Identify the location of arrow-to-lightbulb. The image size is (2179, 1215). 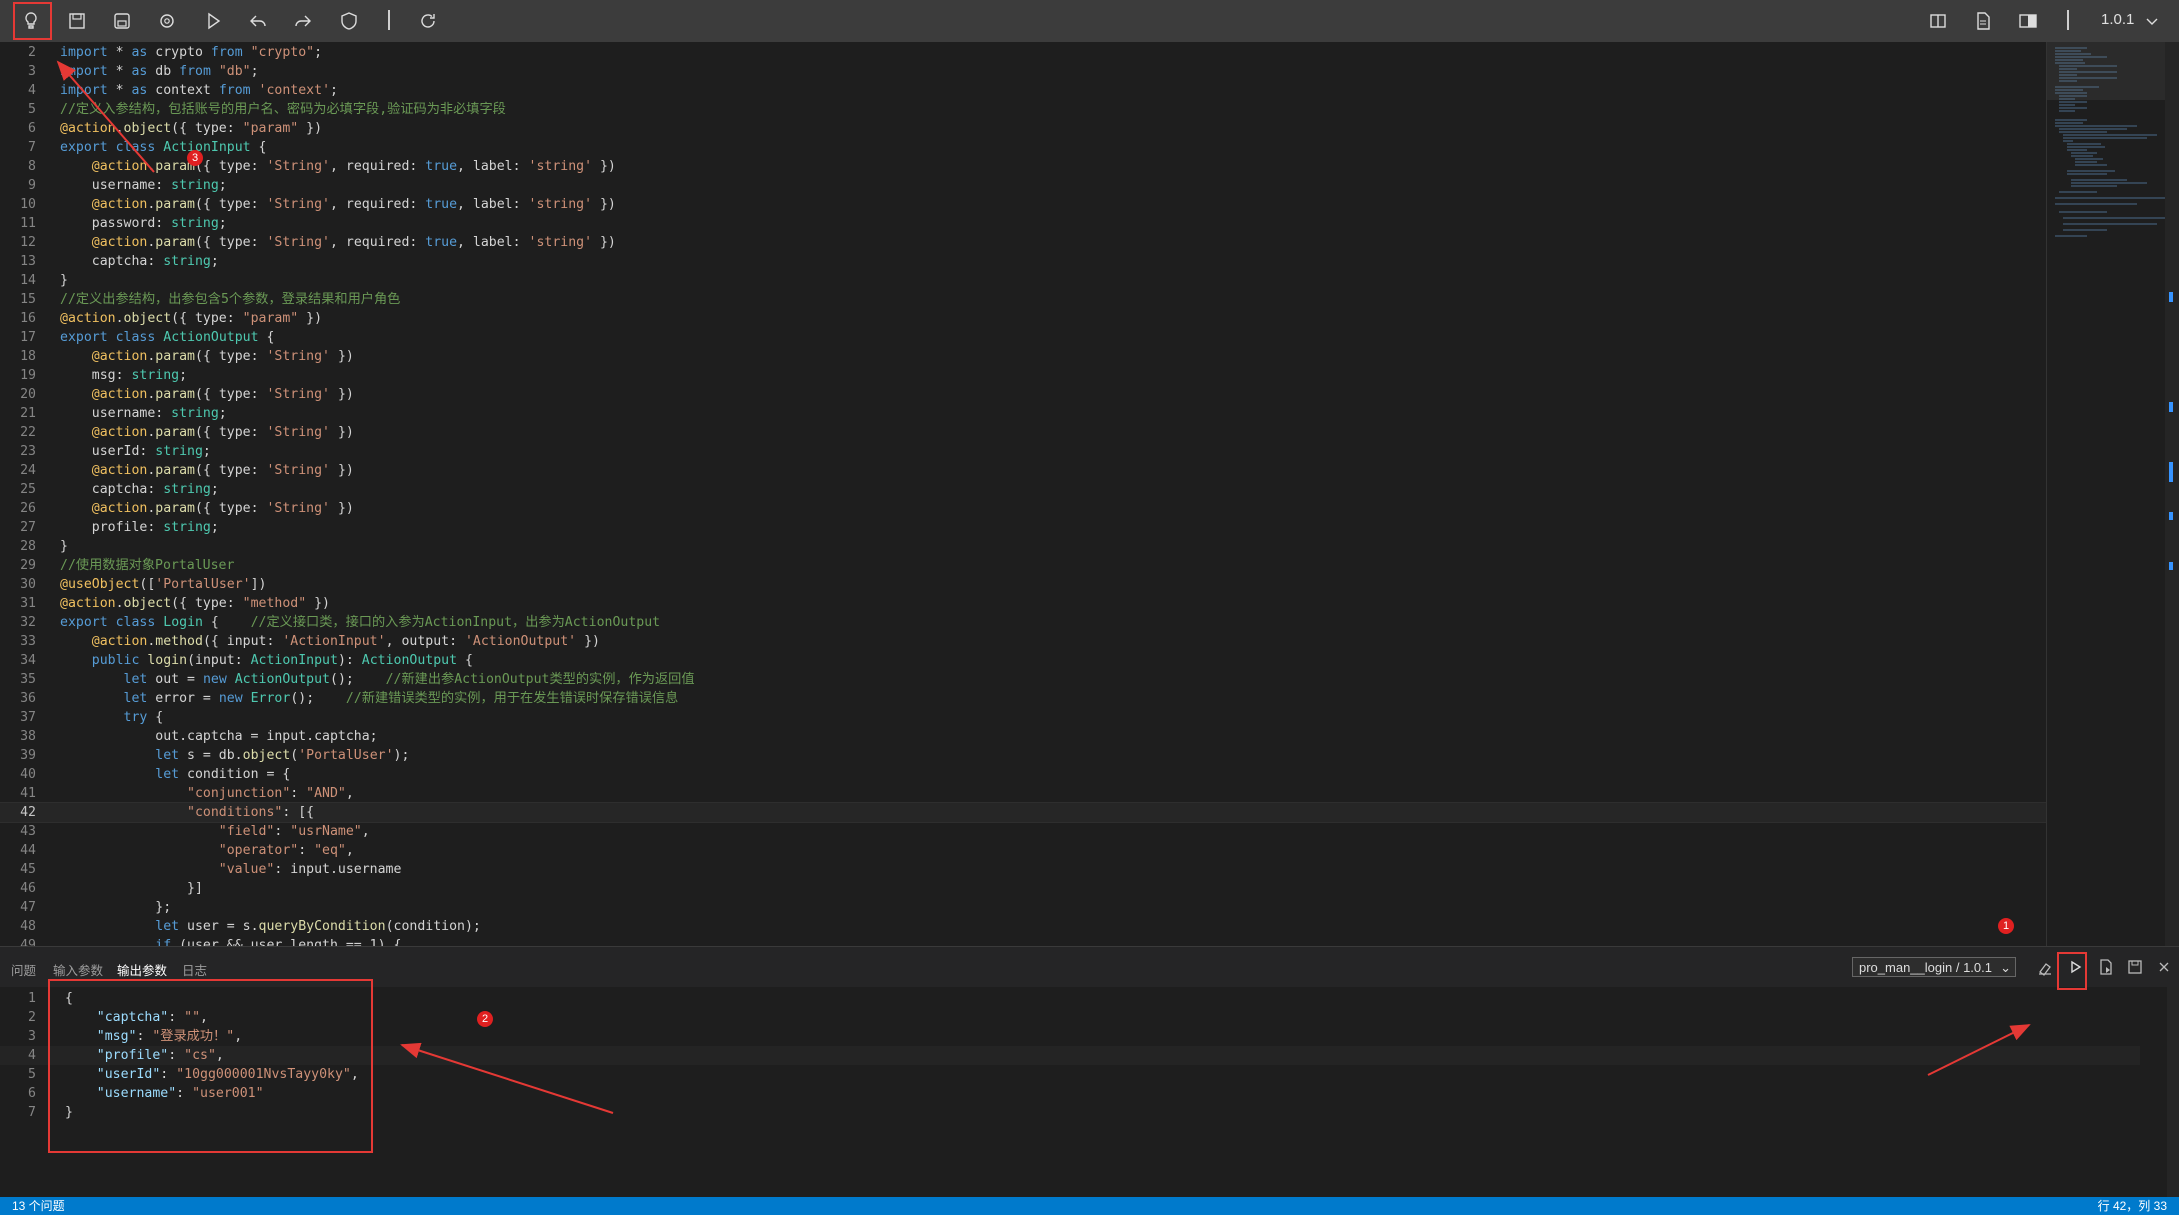
(105, 116).